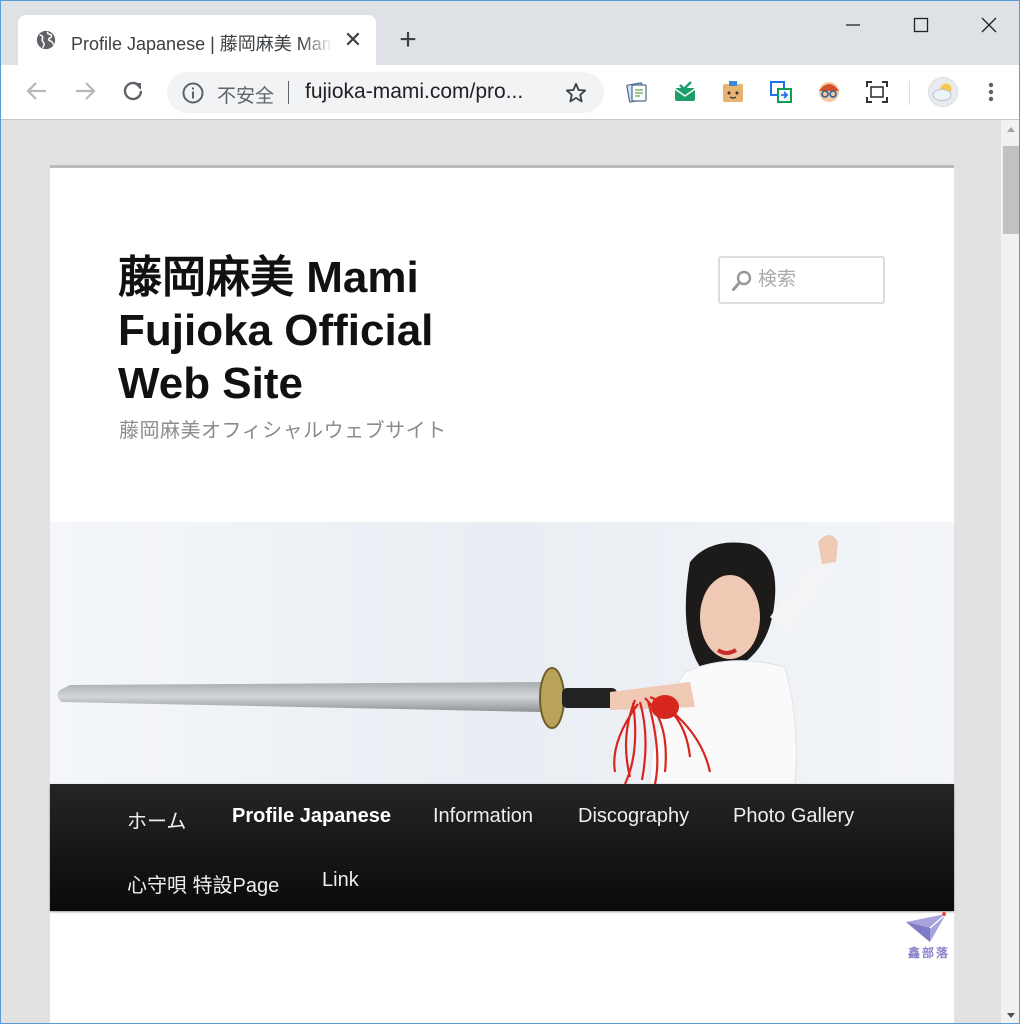  What do you see at coordinates (340, 880) in the screenshot?
I see `nav-item-link: Link` at bounding box center [340, 880].